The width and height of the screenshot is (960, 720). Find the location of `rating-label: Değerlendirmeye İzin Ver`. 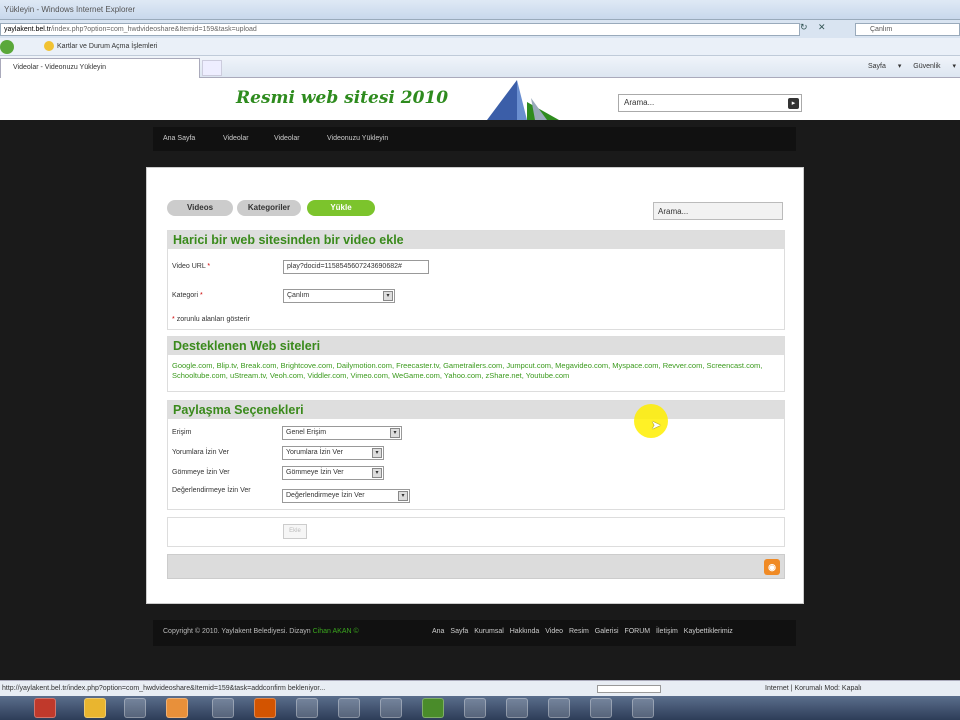

rating-label: Değerlendirmeye İzin Ver is located at coordinates (211, 490).